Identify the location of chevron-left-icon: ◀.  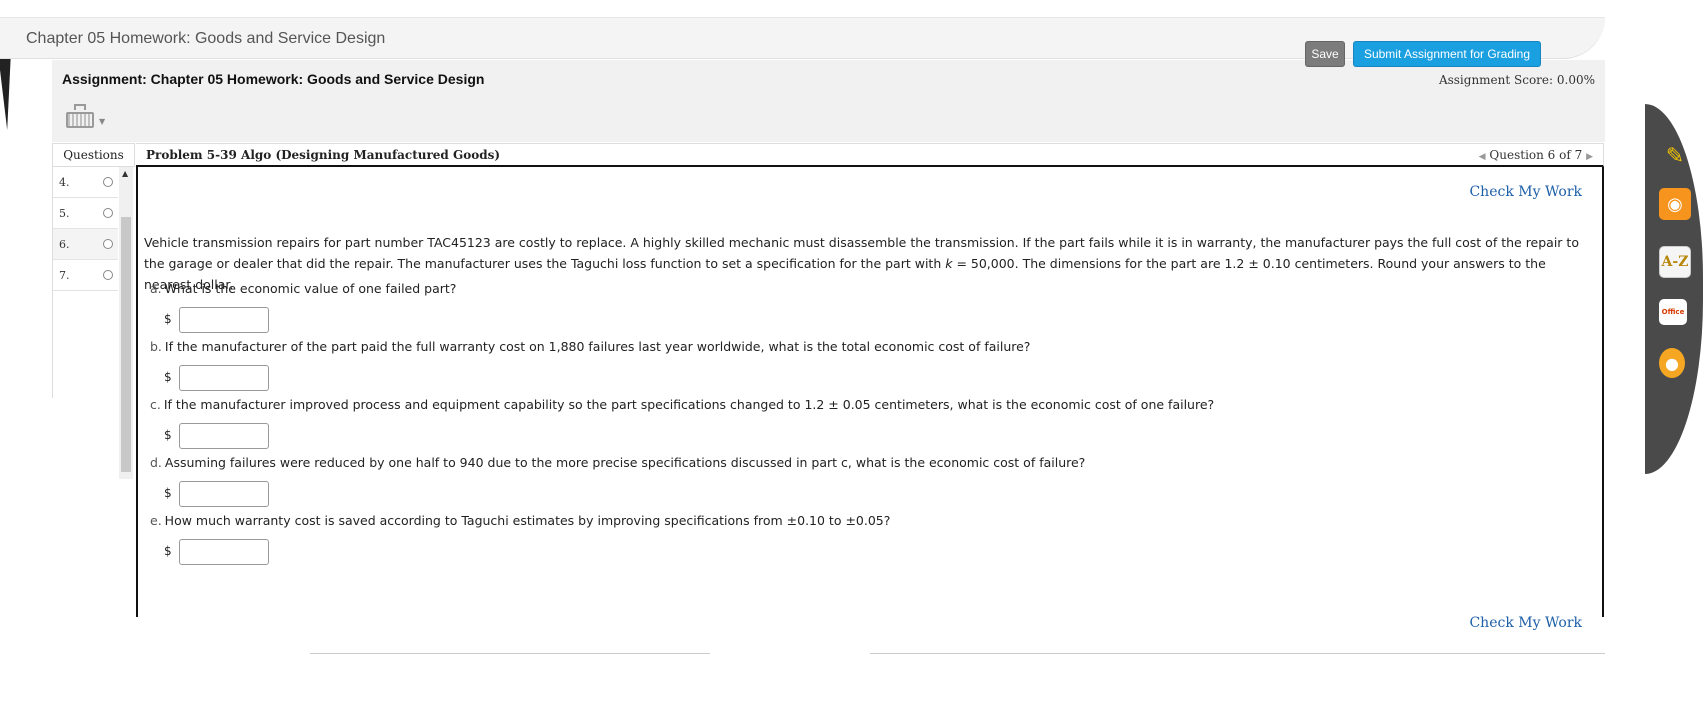
(1482, 157).